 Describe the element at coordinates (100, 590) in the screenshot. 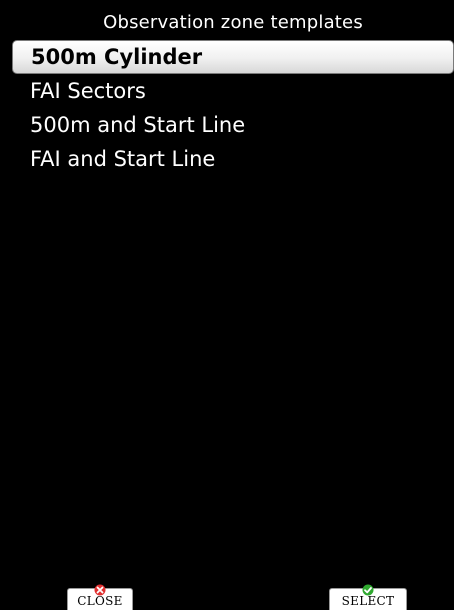

I see `close-x-icon` at that location.